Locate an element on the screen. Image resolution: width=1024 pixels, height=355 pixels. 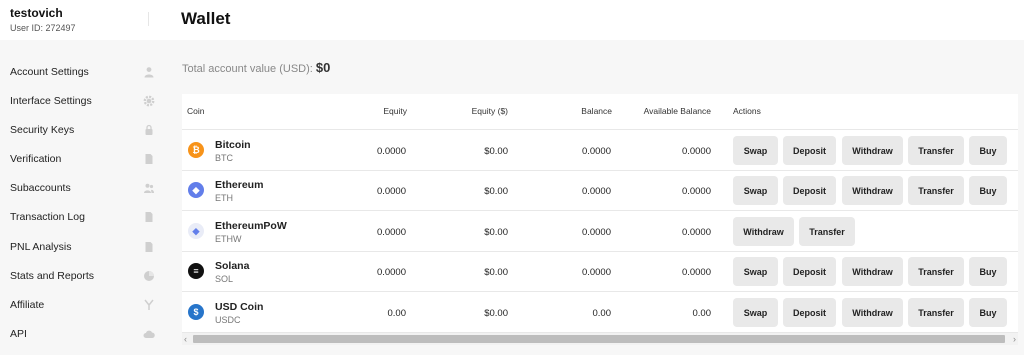
equity-value: 0.00 is located at coordinates (397, 313).